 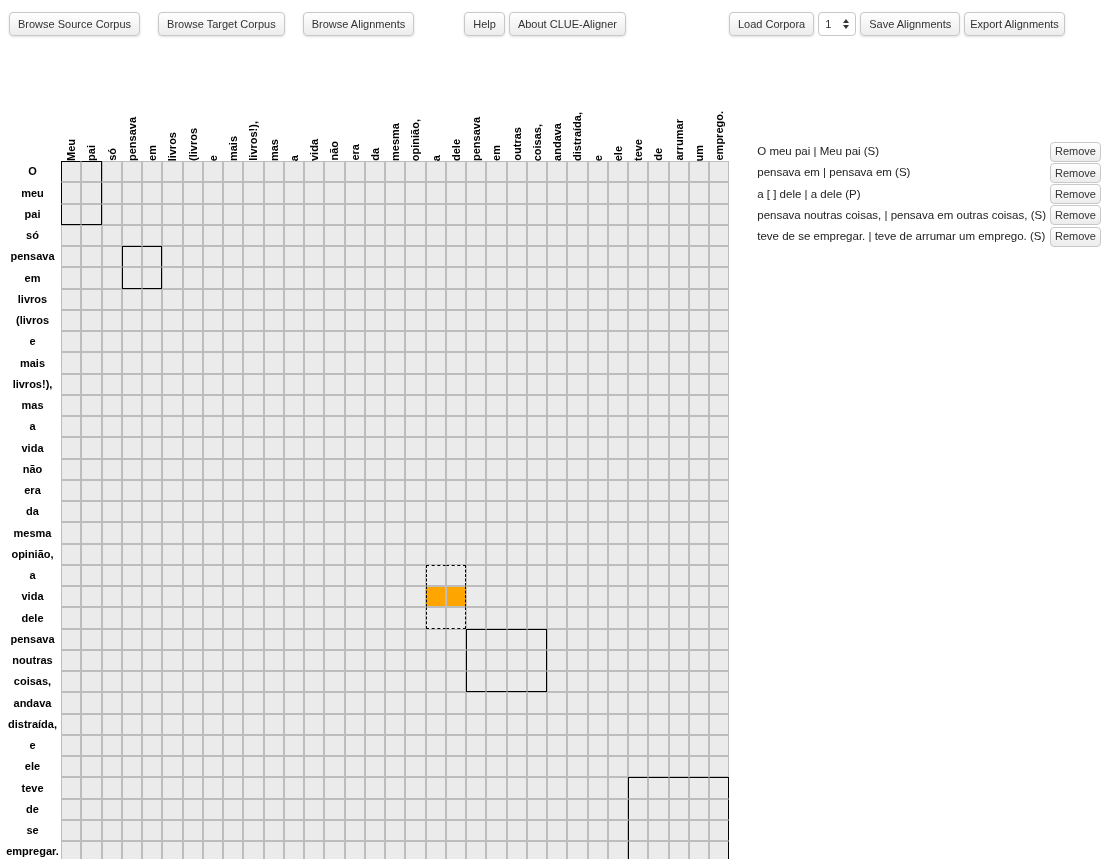 I want to click on toolbar-button: About CLUE-Aligner, so click(x=567, y=24).